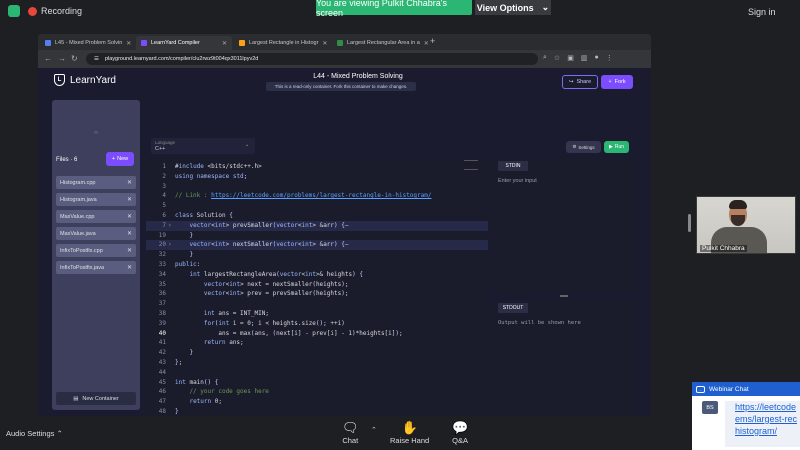 Image resolution: width=800 pixels, height=450 pixels. Describe the element at coordinates (317, 383) in the screenshot. I see `code-line: 45 int main() {` at that location.